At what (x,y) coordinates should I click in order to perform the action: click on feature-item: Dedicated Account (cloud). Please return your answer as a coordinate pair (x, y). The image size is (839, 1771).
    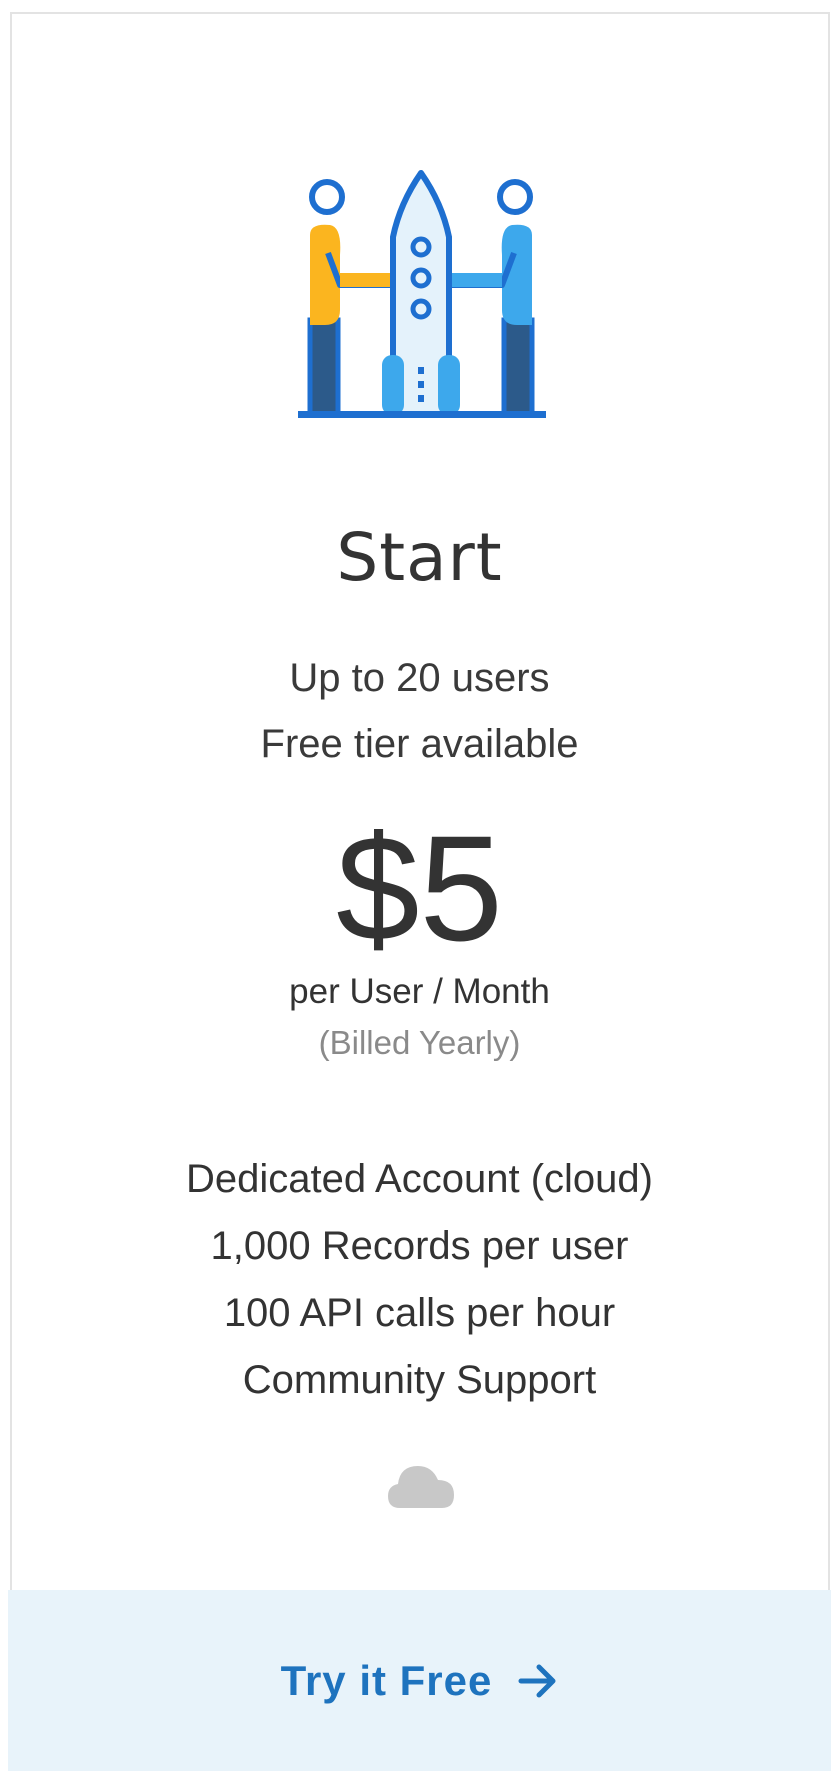
    Looking at the image, I should click on (419, 1179).